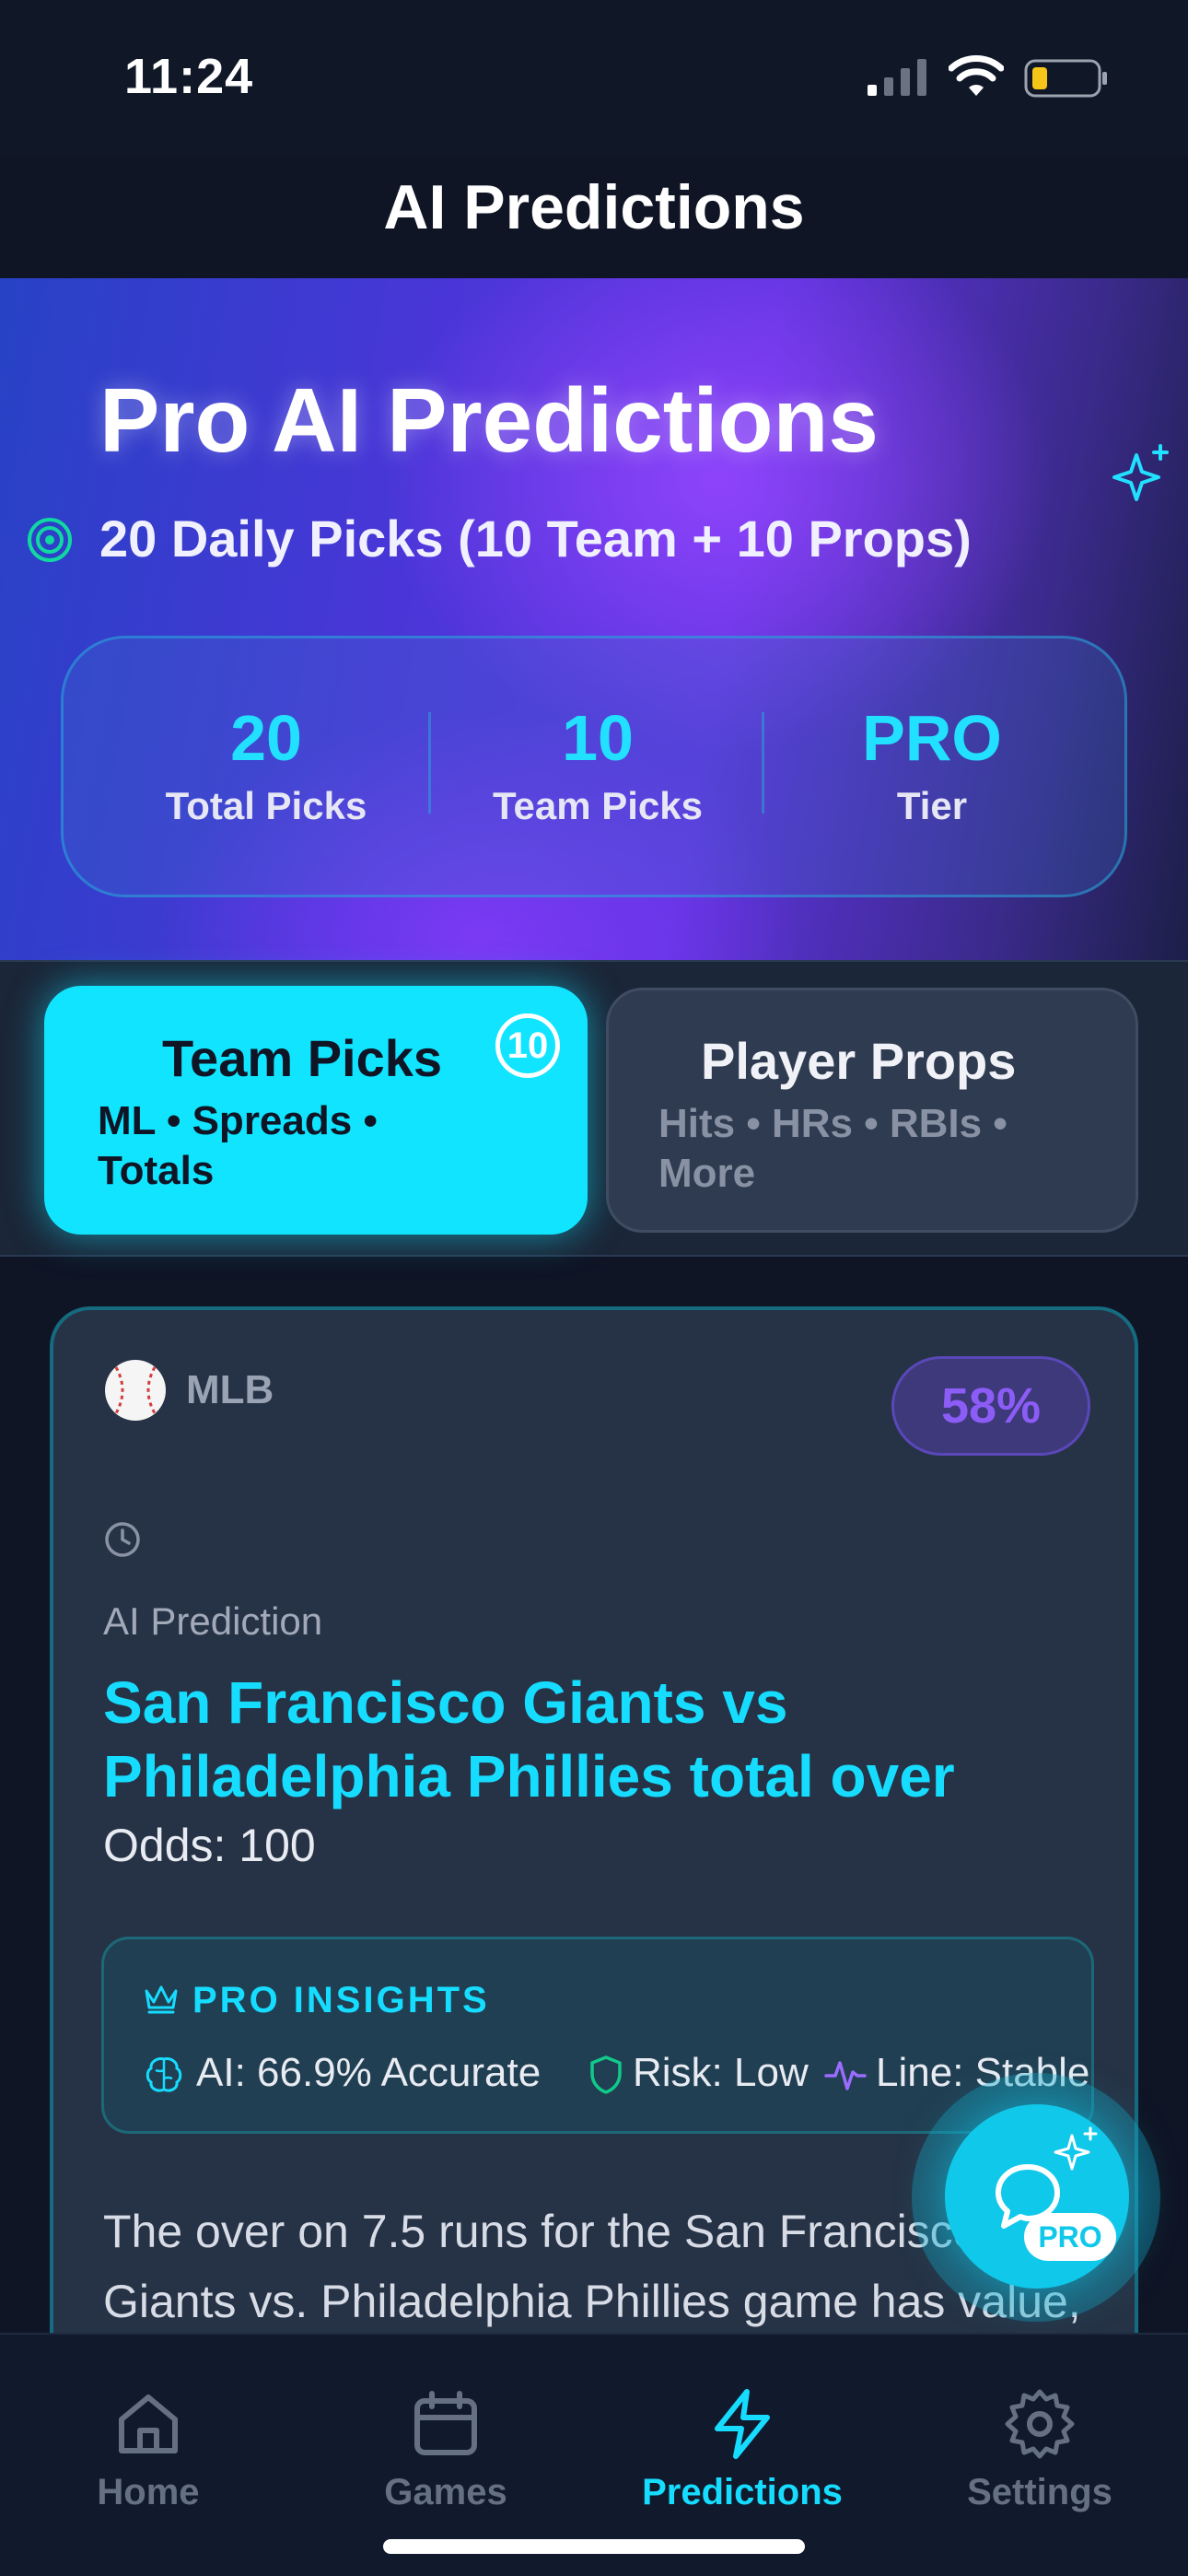  I want to click on stat-label: Team Picks, so click(598, 805).